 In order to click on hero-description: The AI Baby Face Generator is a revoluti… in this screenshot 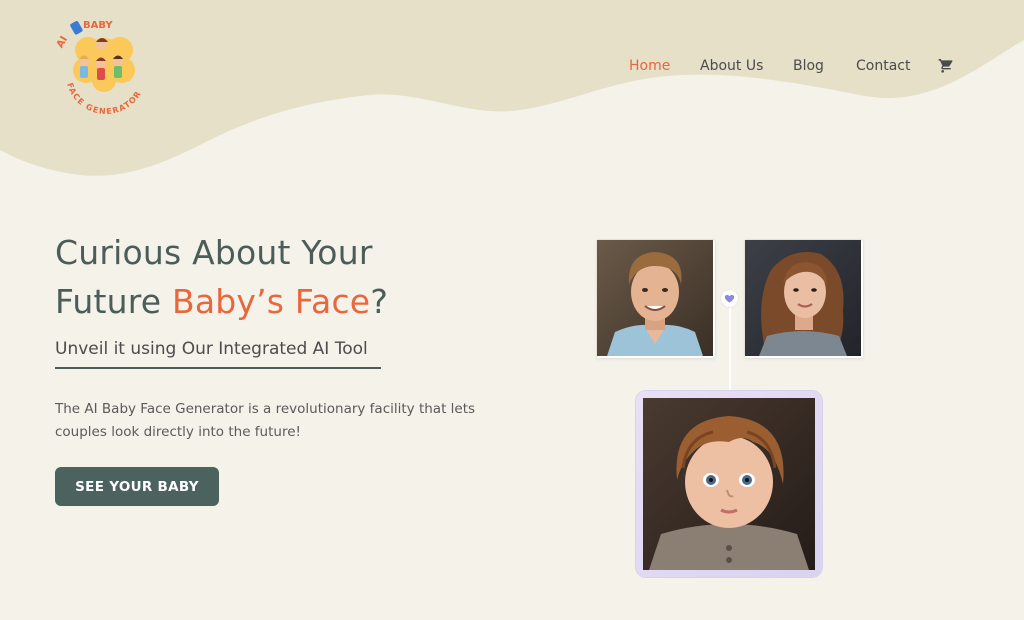, I will do `click(265, 420)`.